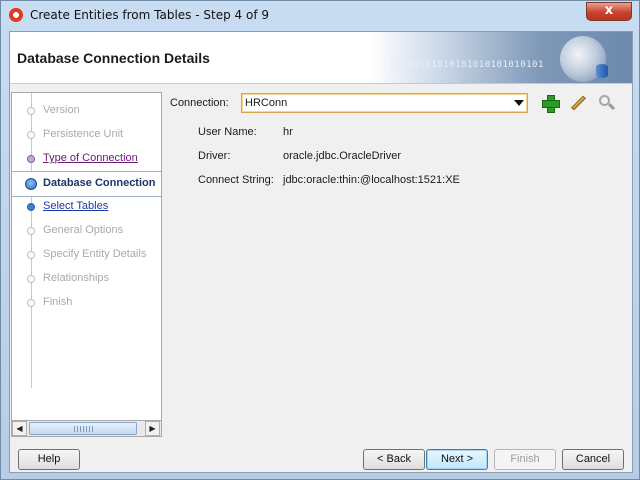  What do you see at coordinates (49, 459) in the screenshot?
I see `help-button: Help` at bounding box center [49, 459].